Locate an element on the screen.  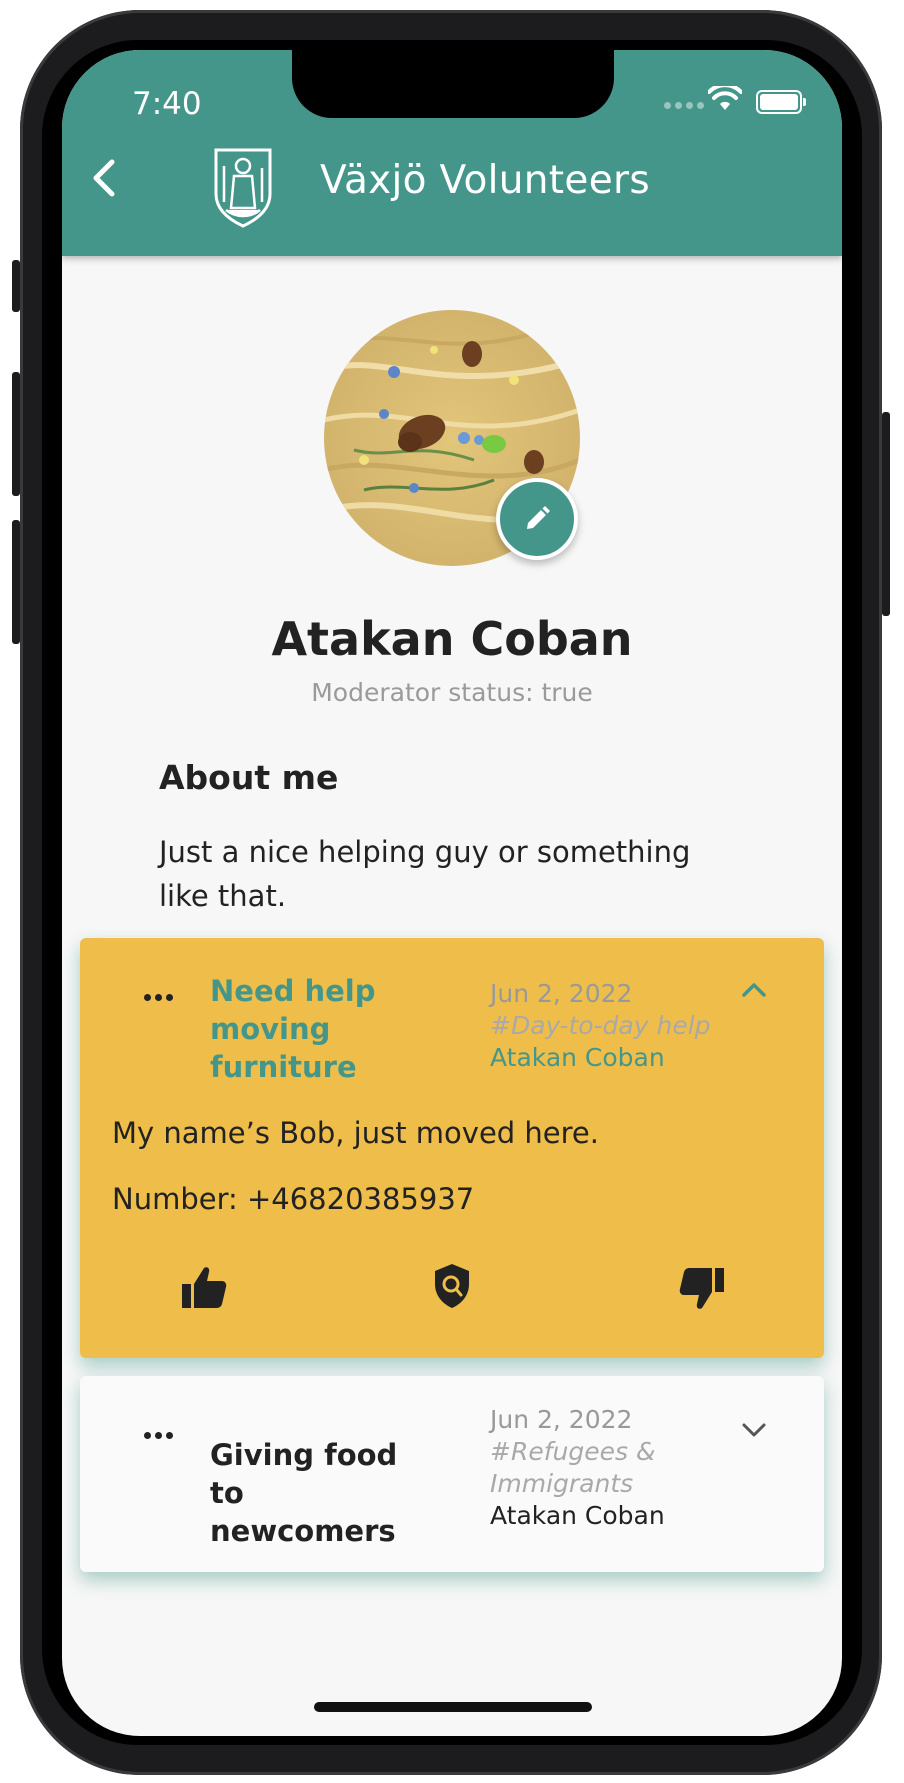
volume-down-button is located at coordinates (16, 582).